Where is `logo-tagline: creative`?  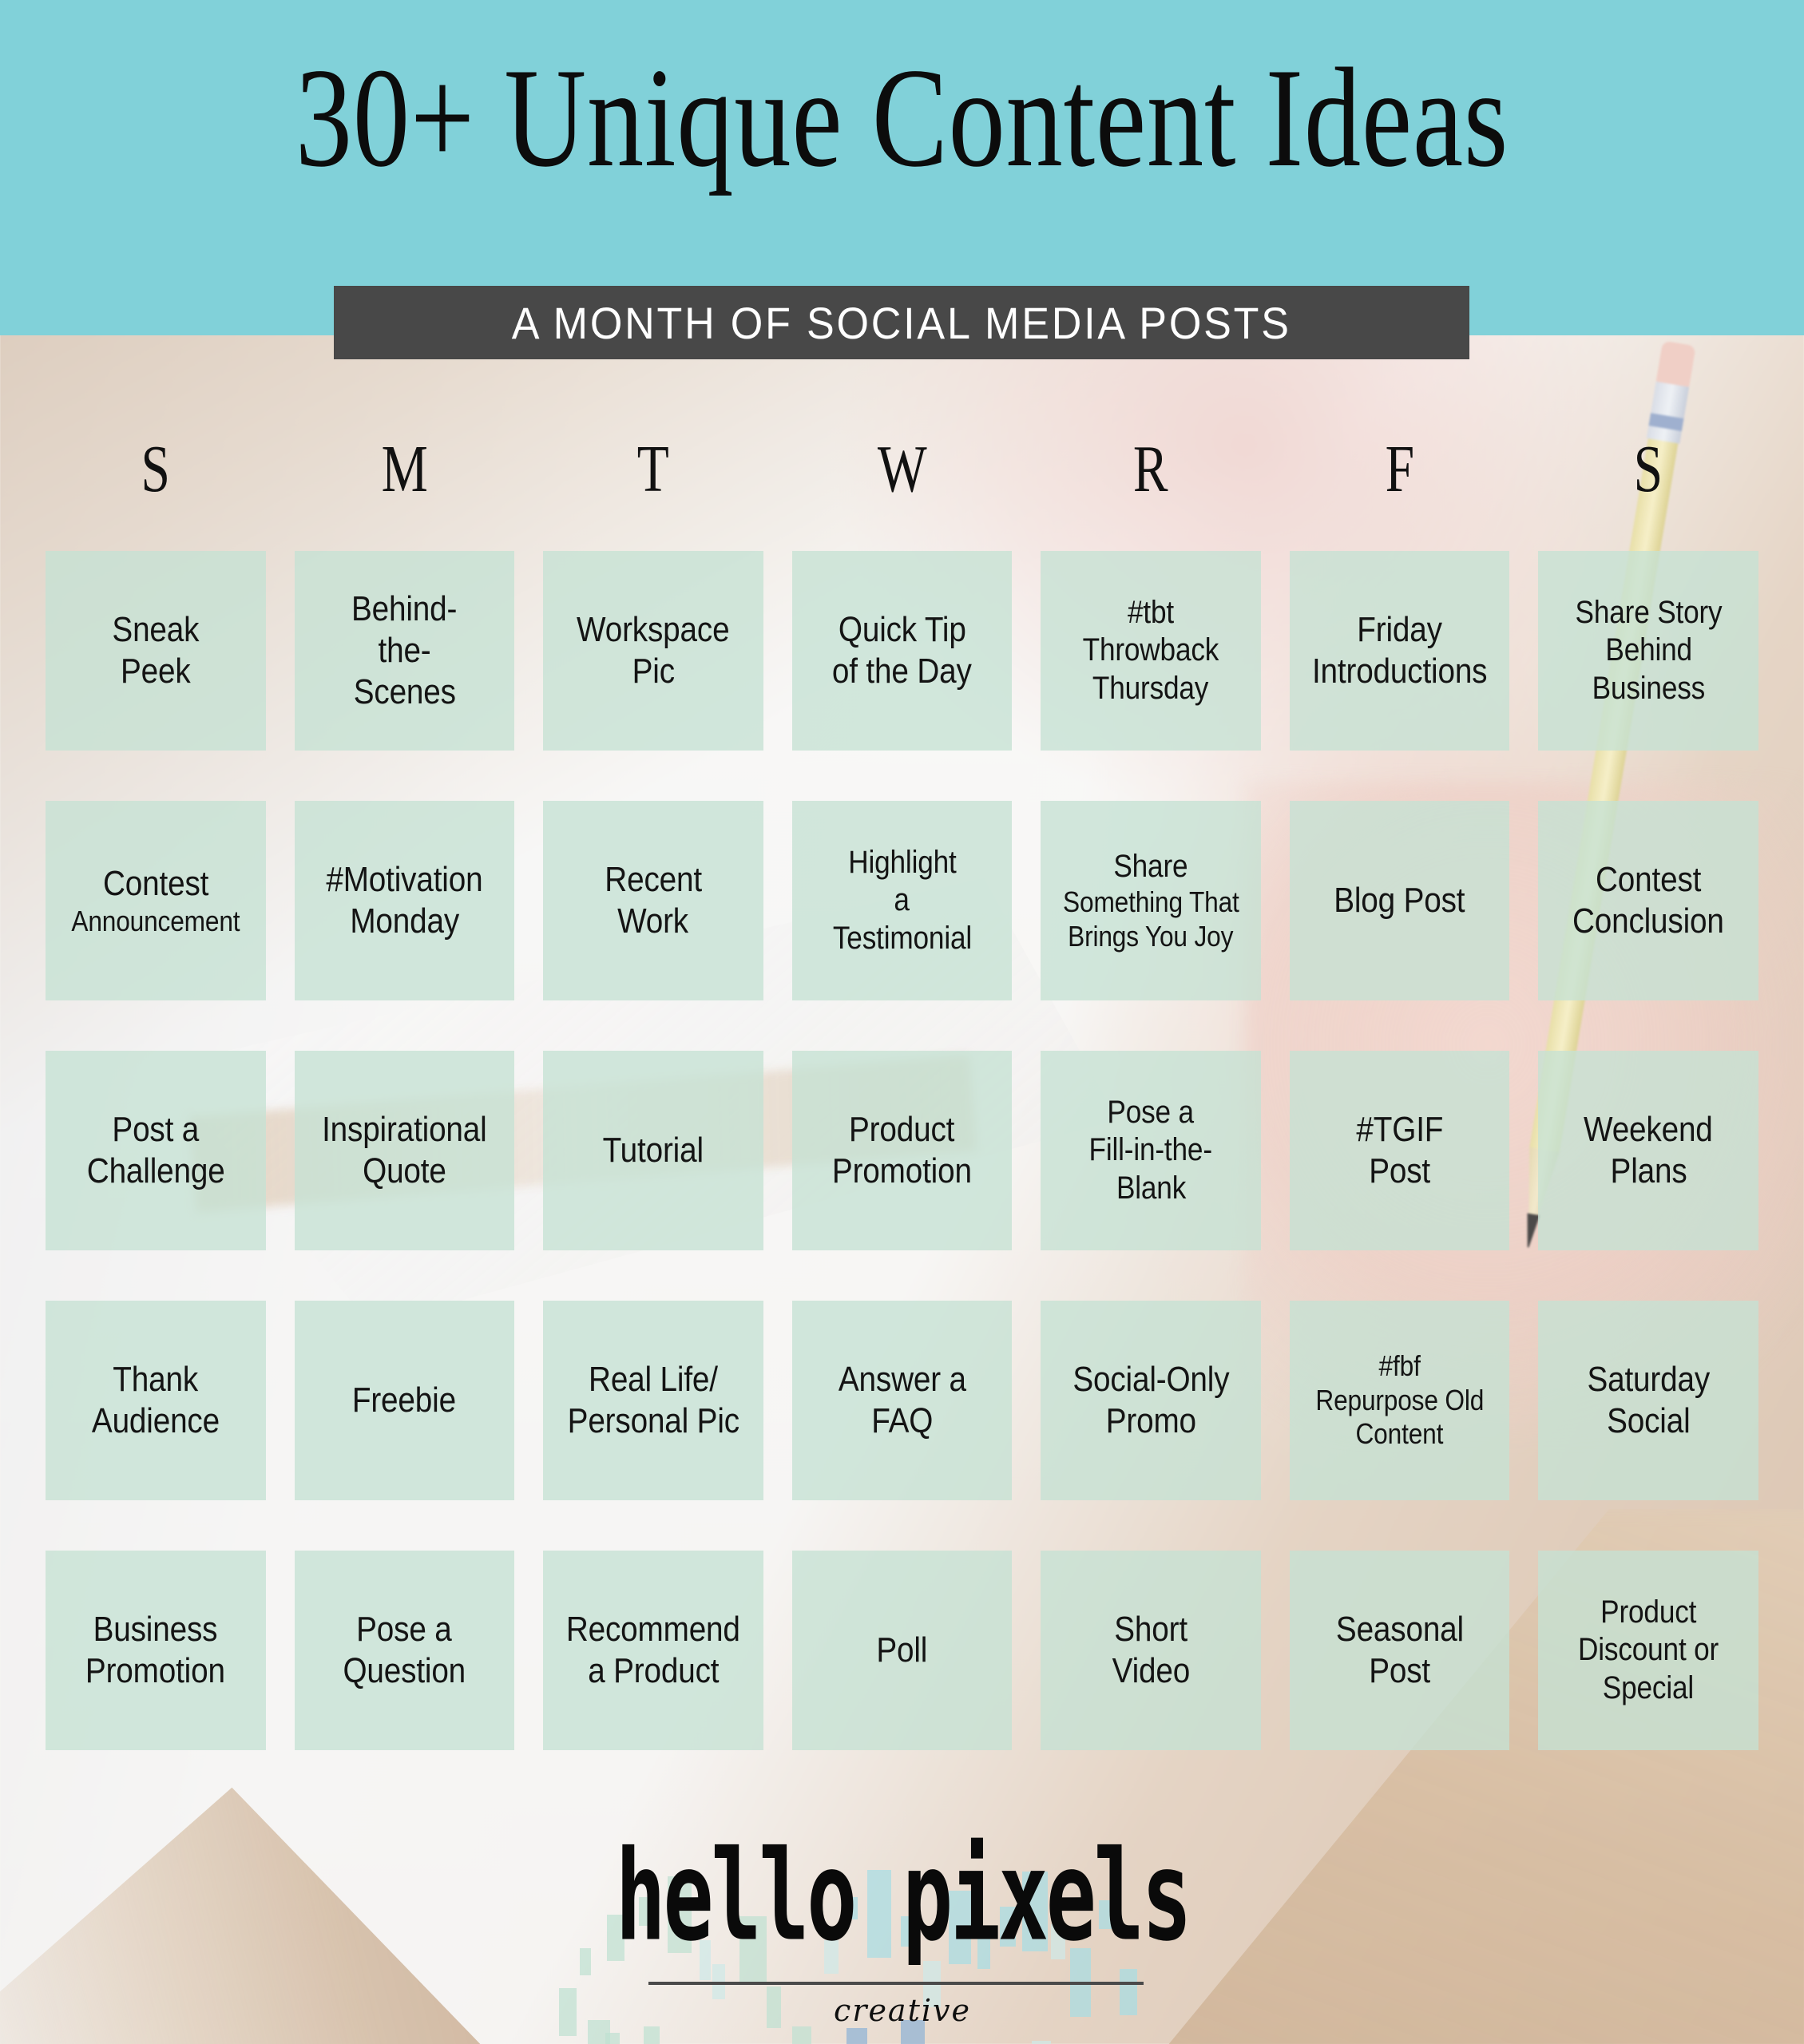 logo-tagline: creative is located at coordinates (902, 2010).